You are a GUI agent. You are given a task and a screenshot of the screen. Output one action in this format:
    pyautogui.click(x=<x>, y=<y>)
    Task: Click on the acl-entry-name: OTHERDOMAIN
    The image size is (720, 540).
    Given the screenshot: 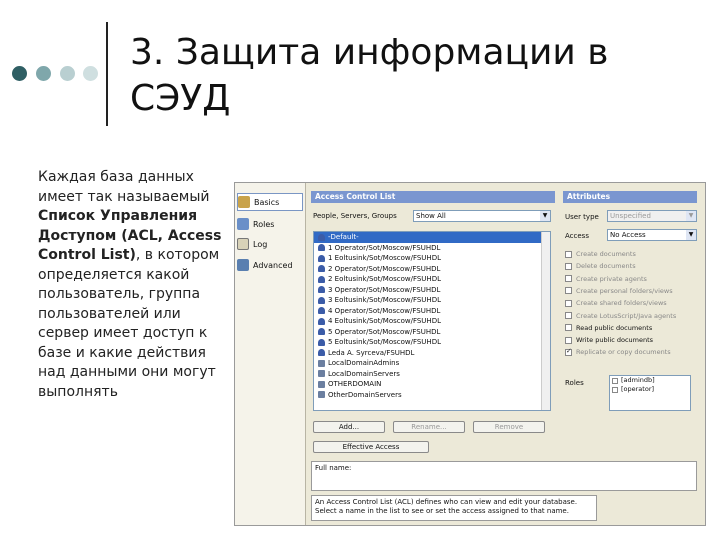 What is the action you would take?
    pyautogui.click(x=355, y=384)
    